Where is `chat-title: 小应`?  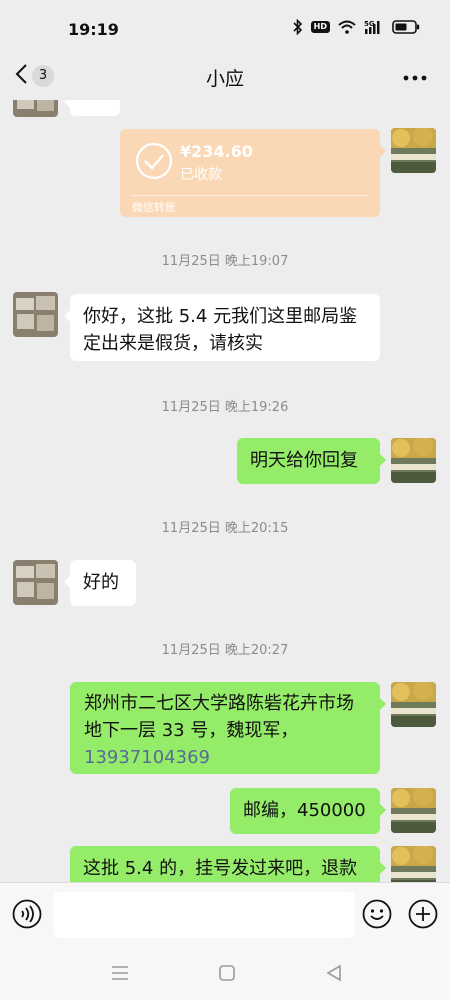
chat-title: 小应 is located at coordinates (224, 79).